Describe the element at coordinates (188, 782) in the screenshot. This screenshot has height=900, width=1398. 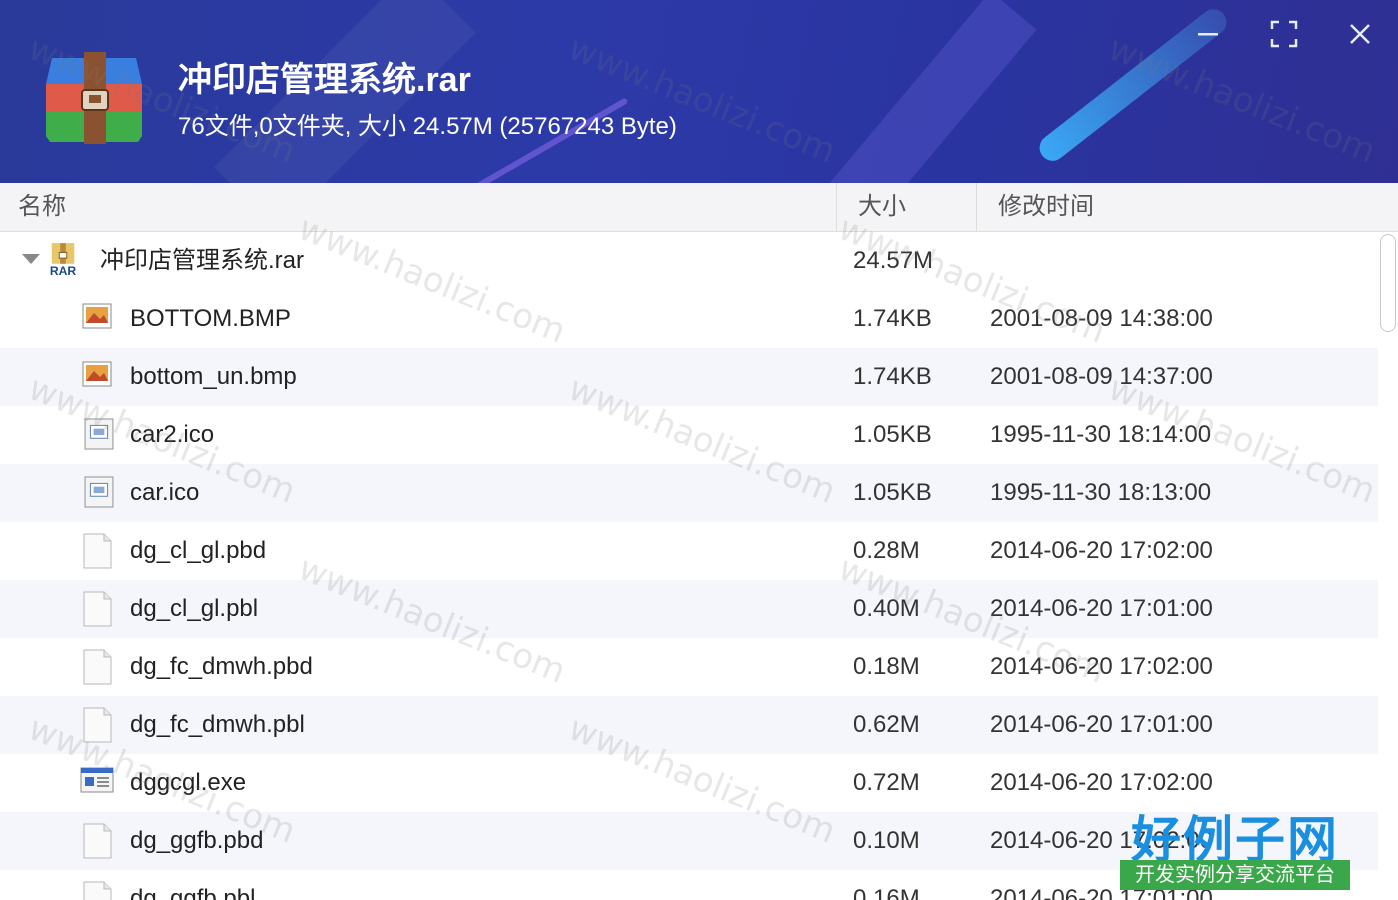
I see `file-name: dggcgl.exe` at that location.